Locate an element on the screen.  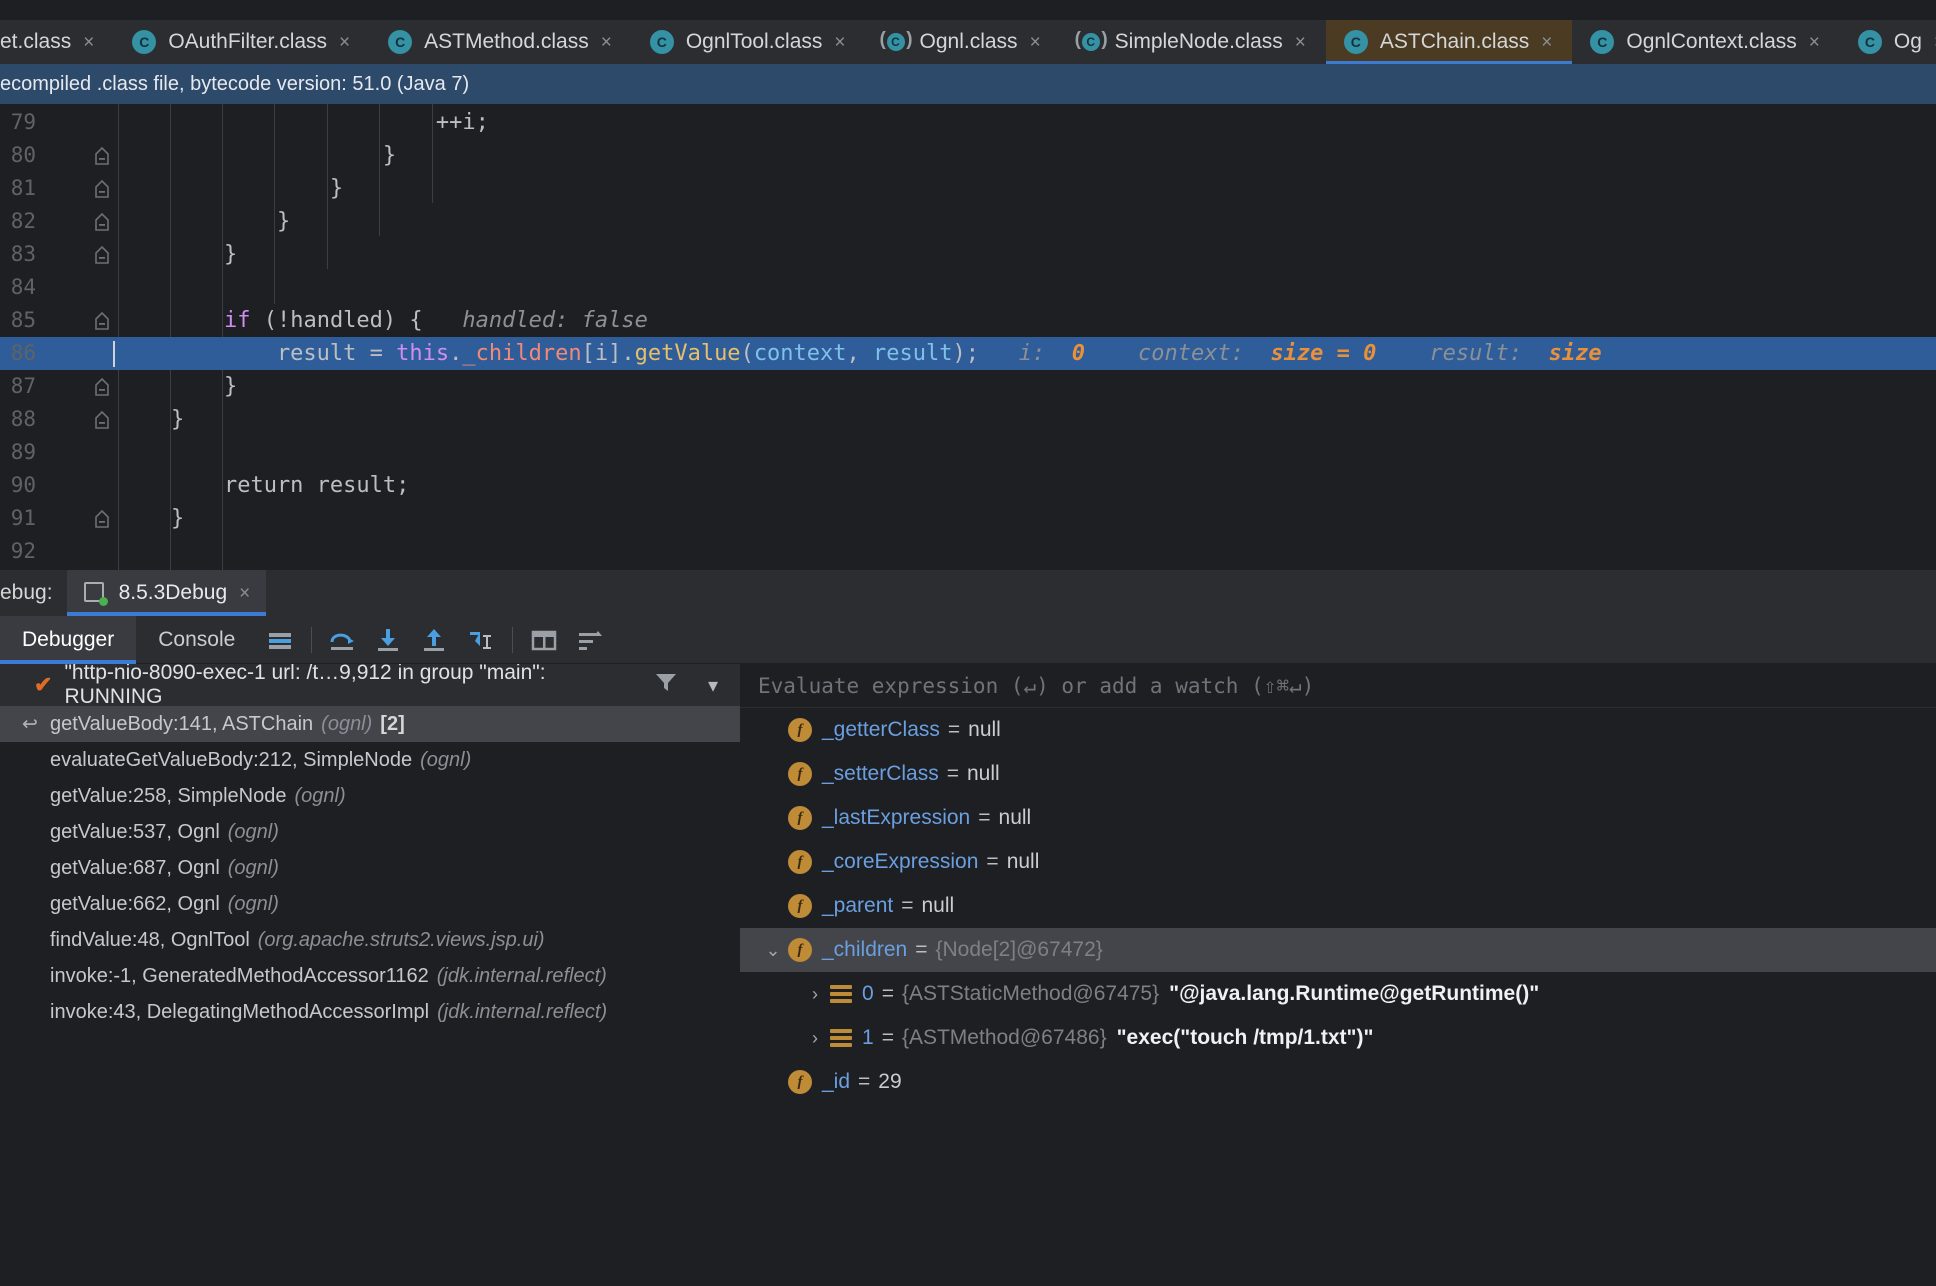
tab-debugger: Debugger is located at coordinates (68, 639).